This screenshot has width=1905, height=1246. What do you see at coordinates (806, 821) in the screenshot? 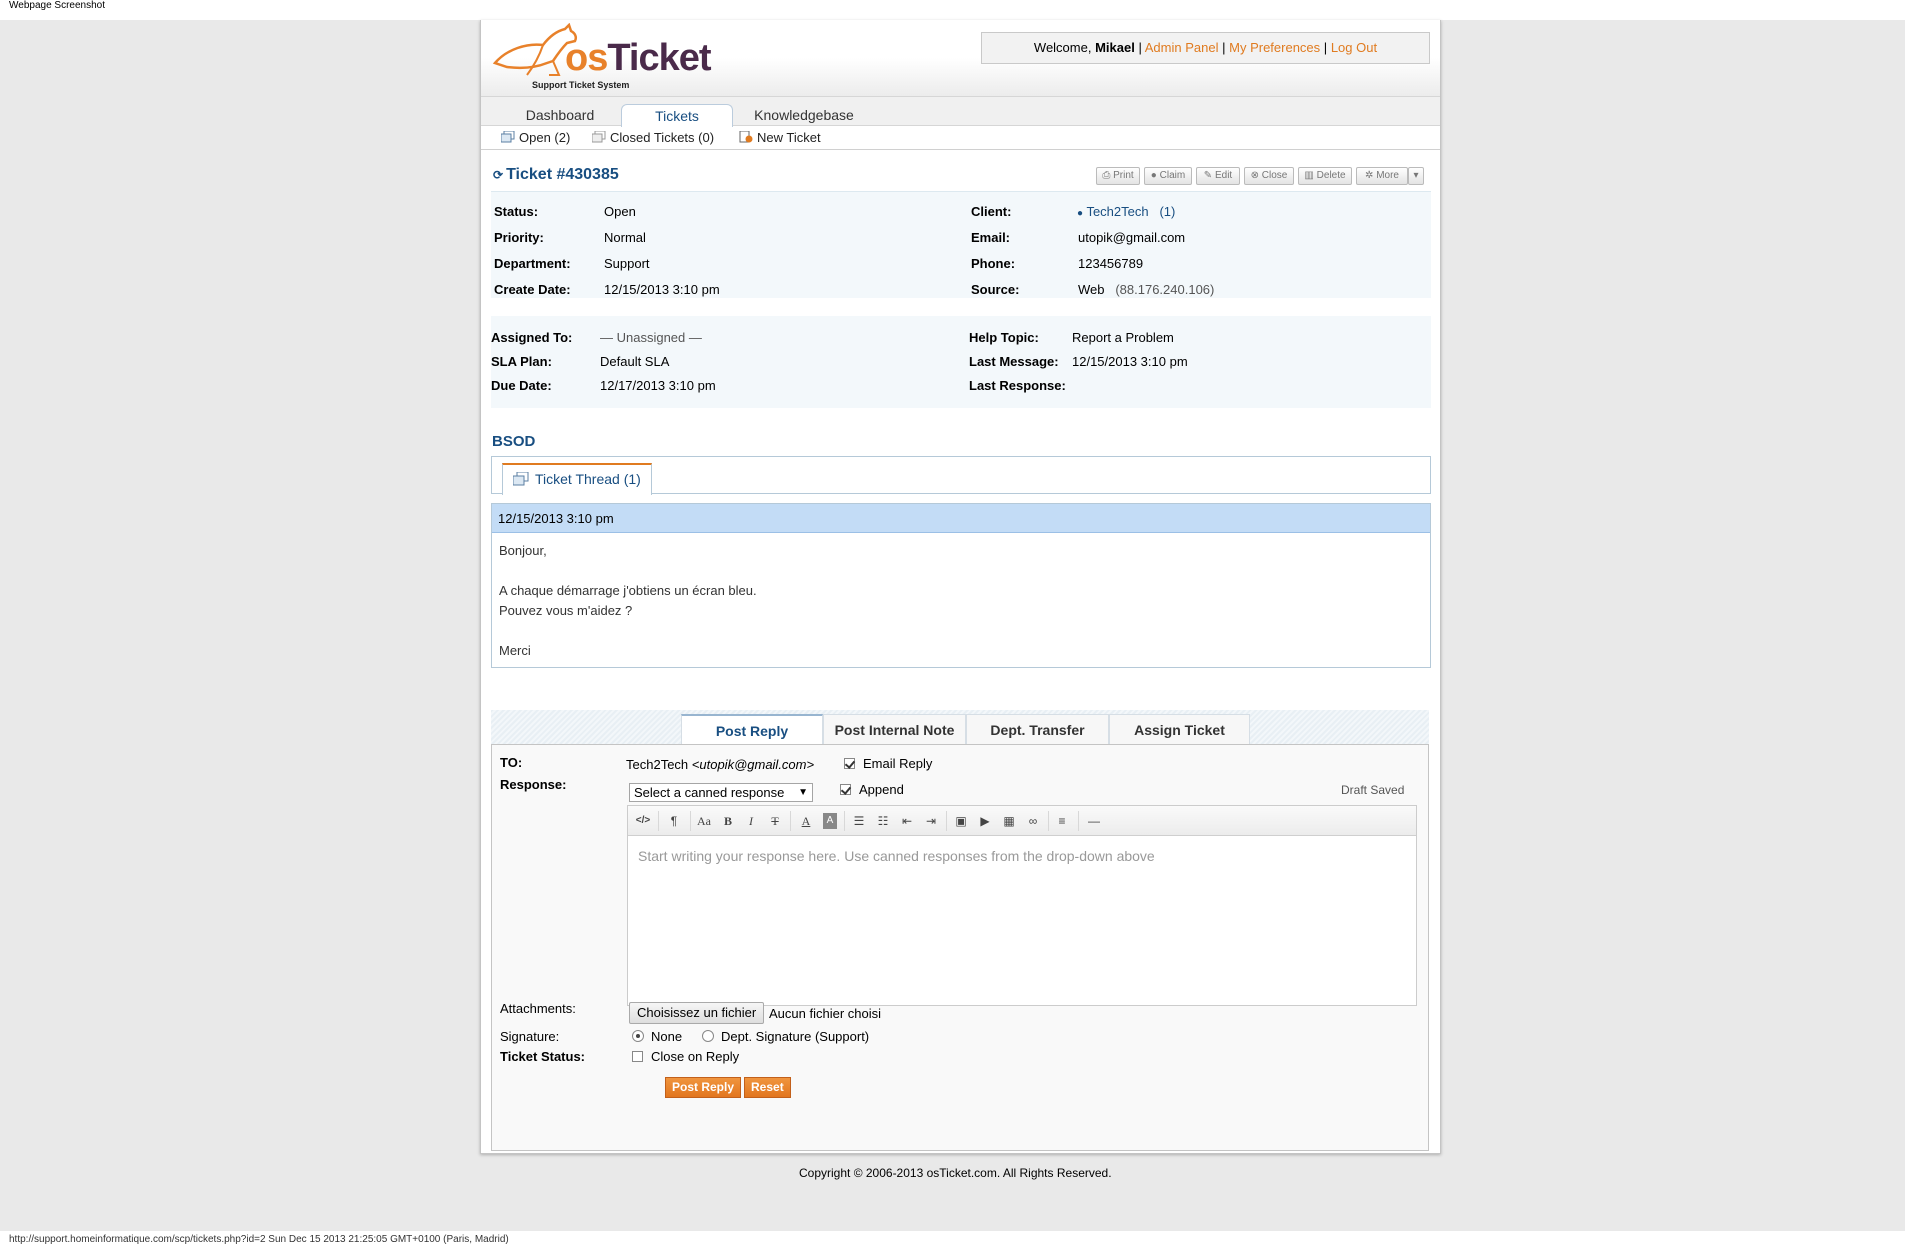
I see `font-color-icon: A` at bounding box center [806, 821].